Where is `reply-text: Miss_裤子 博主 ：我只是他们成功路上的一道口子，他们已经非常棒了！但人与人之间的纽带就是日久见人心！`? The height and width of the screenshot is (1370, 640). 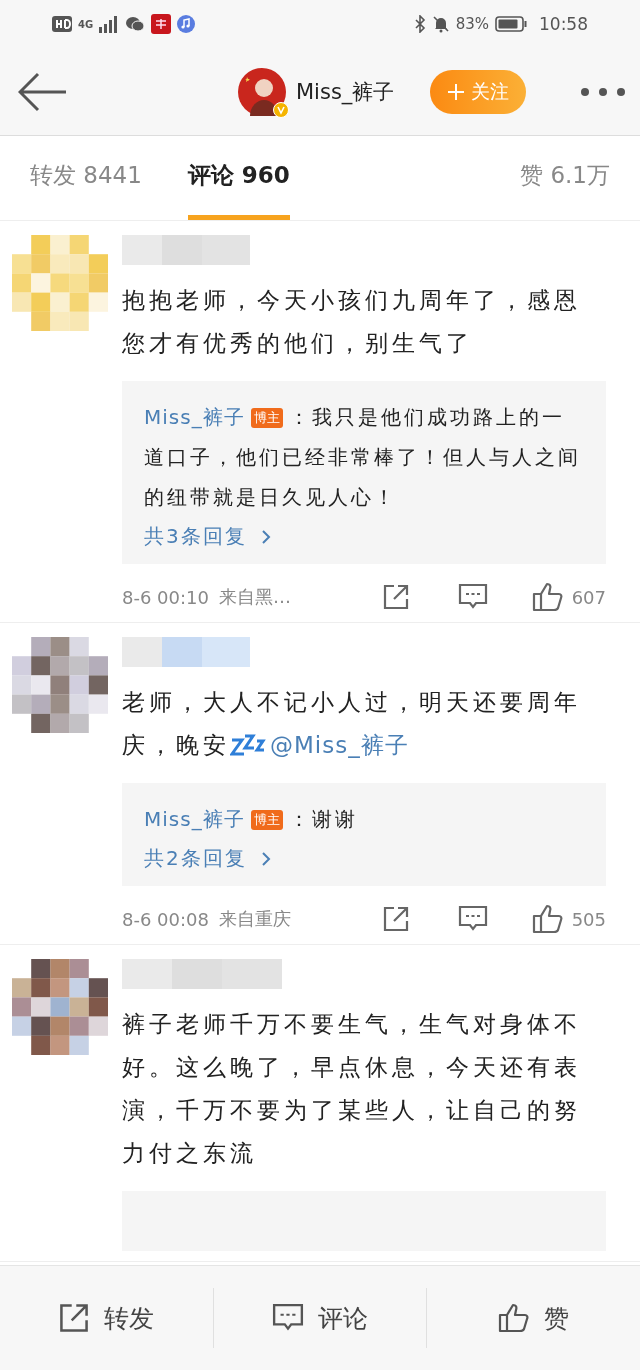
reply-text: Miss_裤子 博主 ：我只是他们成功路上的一道口子，他们已经非常棒了！但人与人之间的纽带就是日久见人心！ is located at coordinates (363, 457).